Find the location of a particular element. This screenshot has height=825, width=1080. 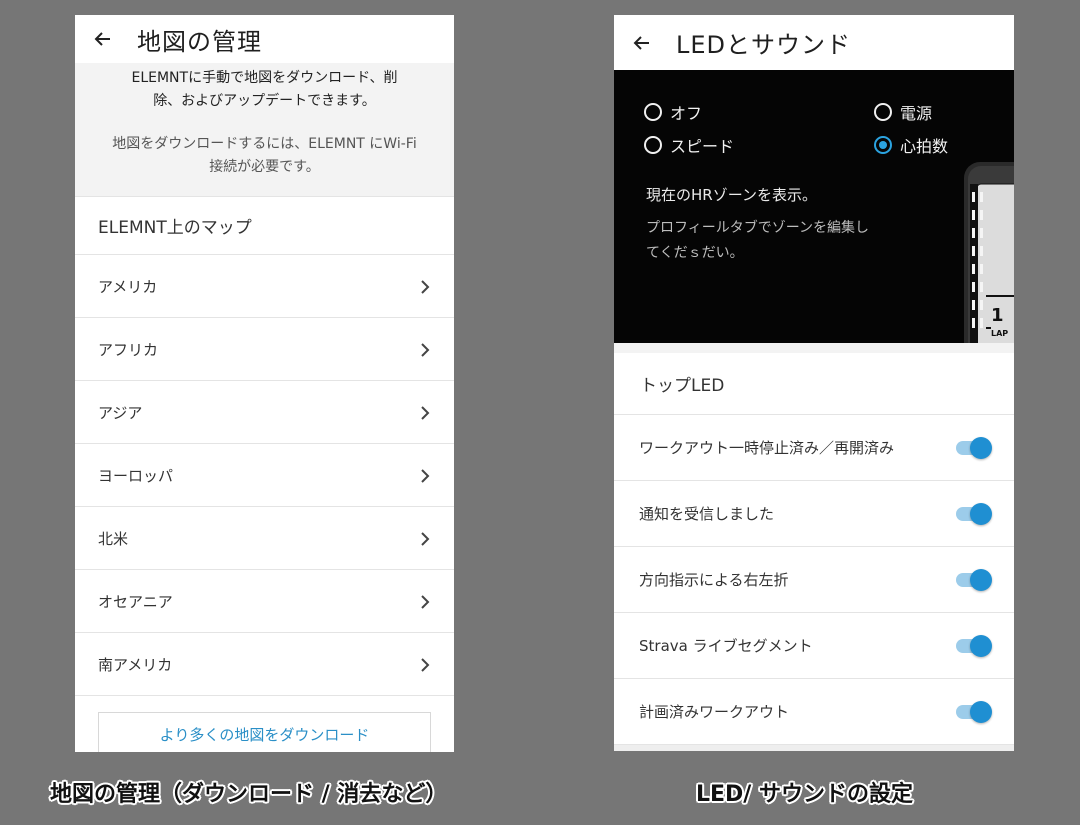

intro-line: 接続が必要です。 is located at coordinates (264, 167).